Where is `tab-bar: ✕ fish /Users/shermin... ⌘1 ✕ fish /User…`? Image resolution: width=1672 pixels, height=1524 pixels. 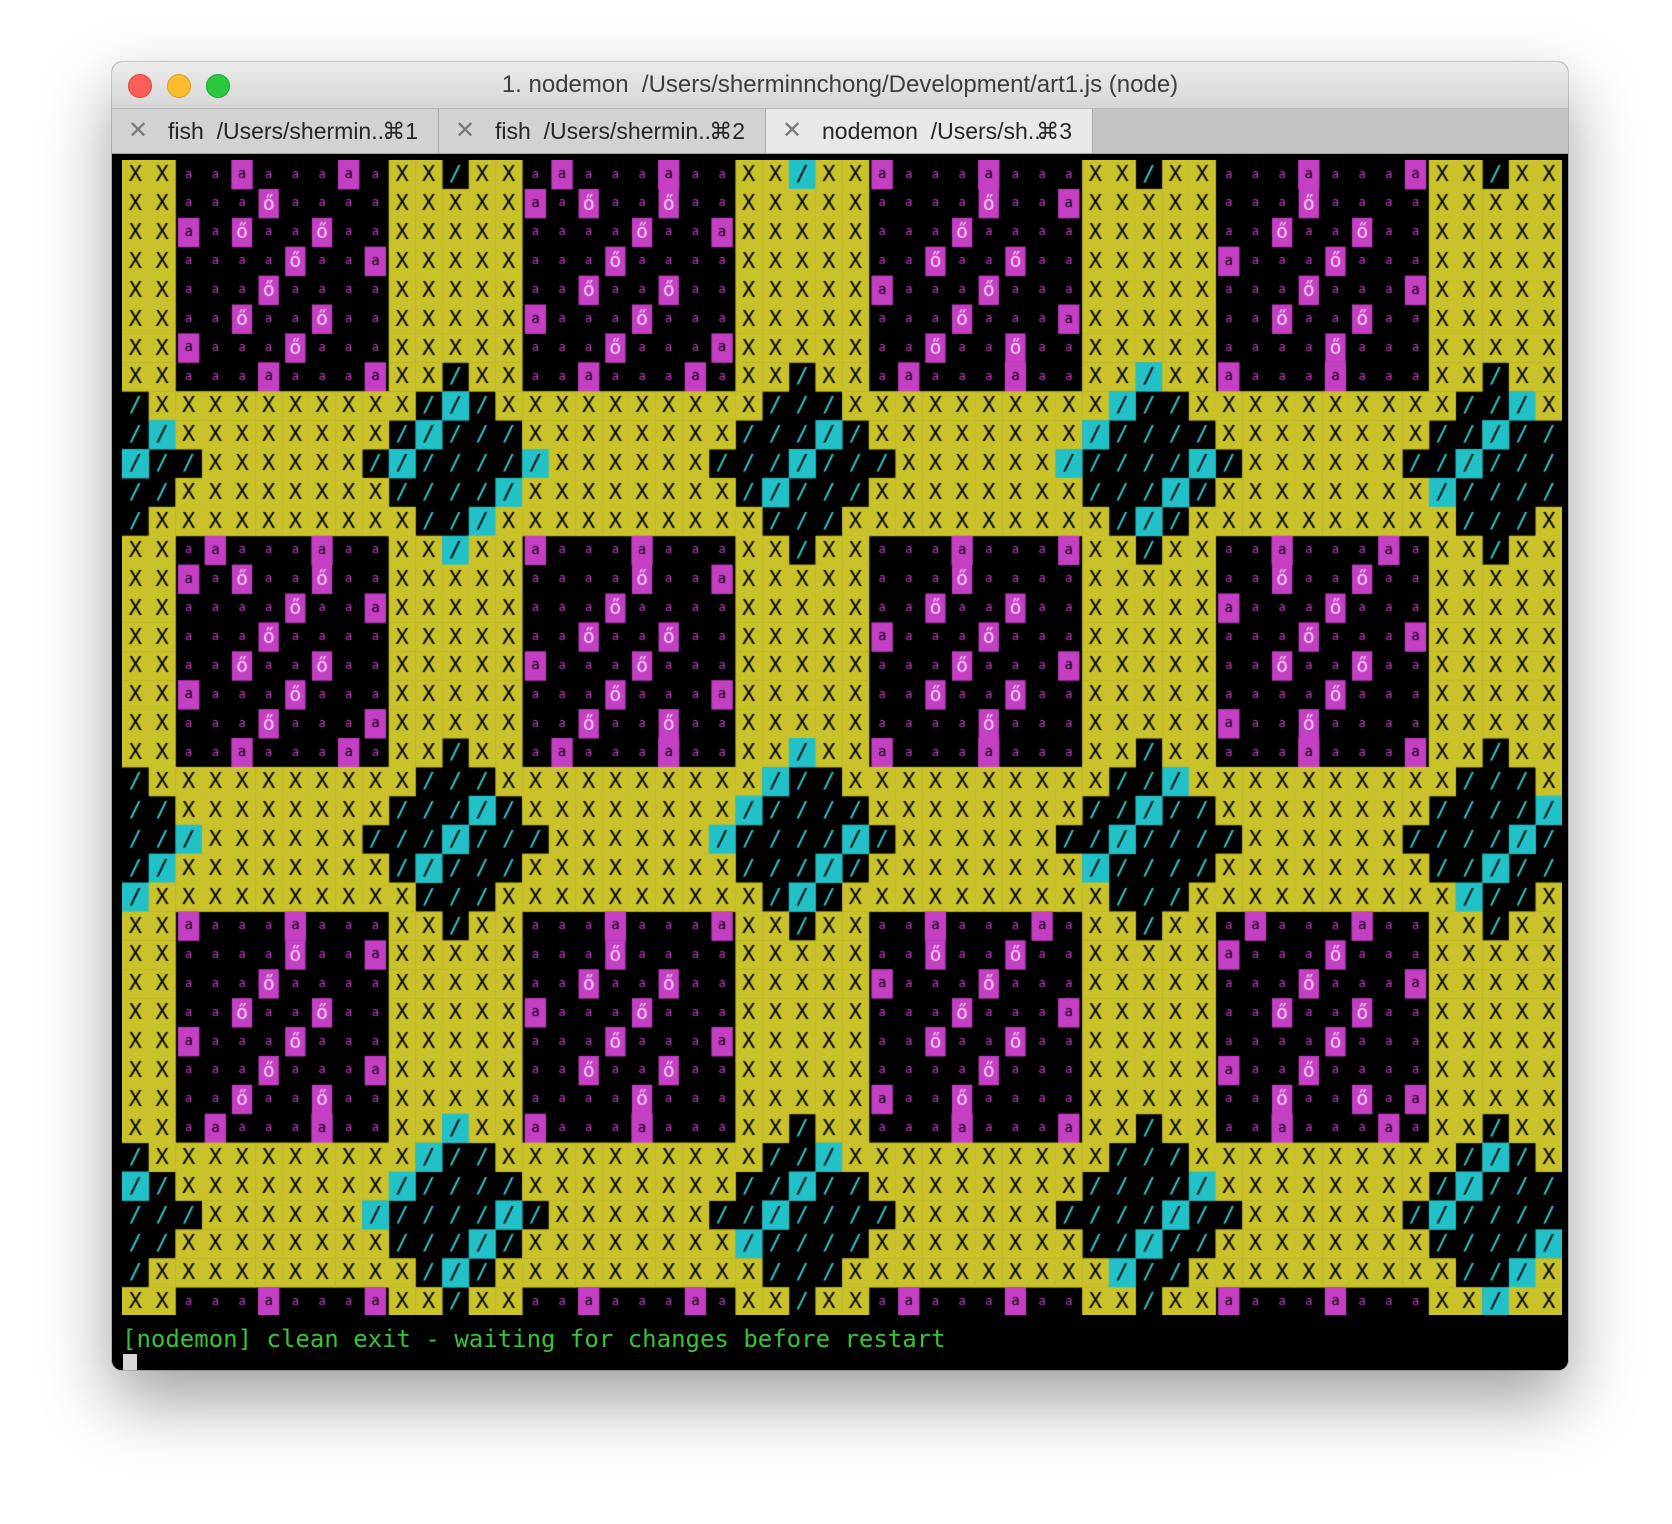 tab-bar: ✕ fish /Users/shermin... ⌘1 ✕ fish /User… is located at coordinates (840, 131).